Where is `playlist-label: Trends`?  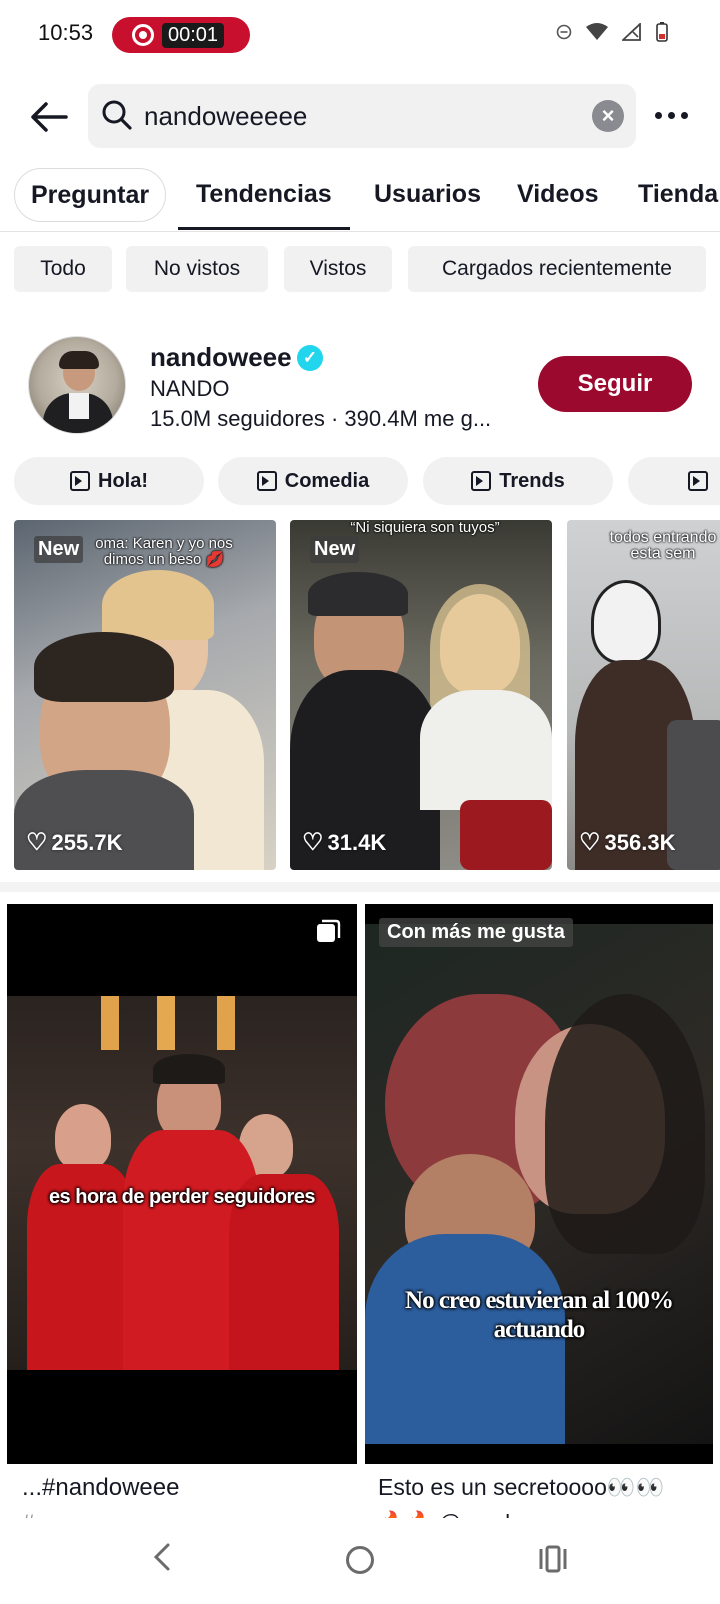
playlist-label: Trends is located at coordinates (532, 480).